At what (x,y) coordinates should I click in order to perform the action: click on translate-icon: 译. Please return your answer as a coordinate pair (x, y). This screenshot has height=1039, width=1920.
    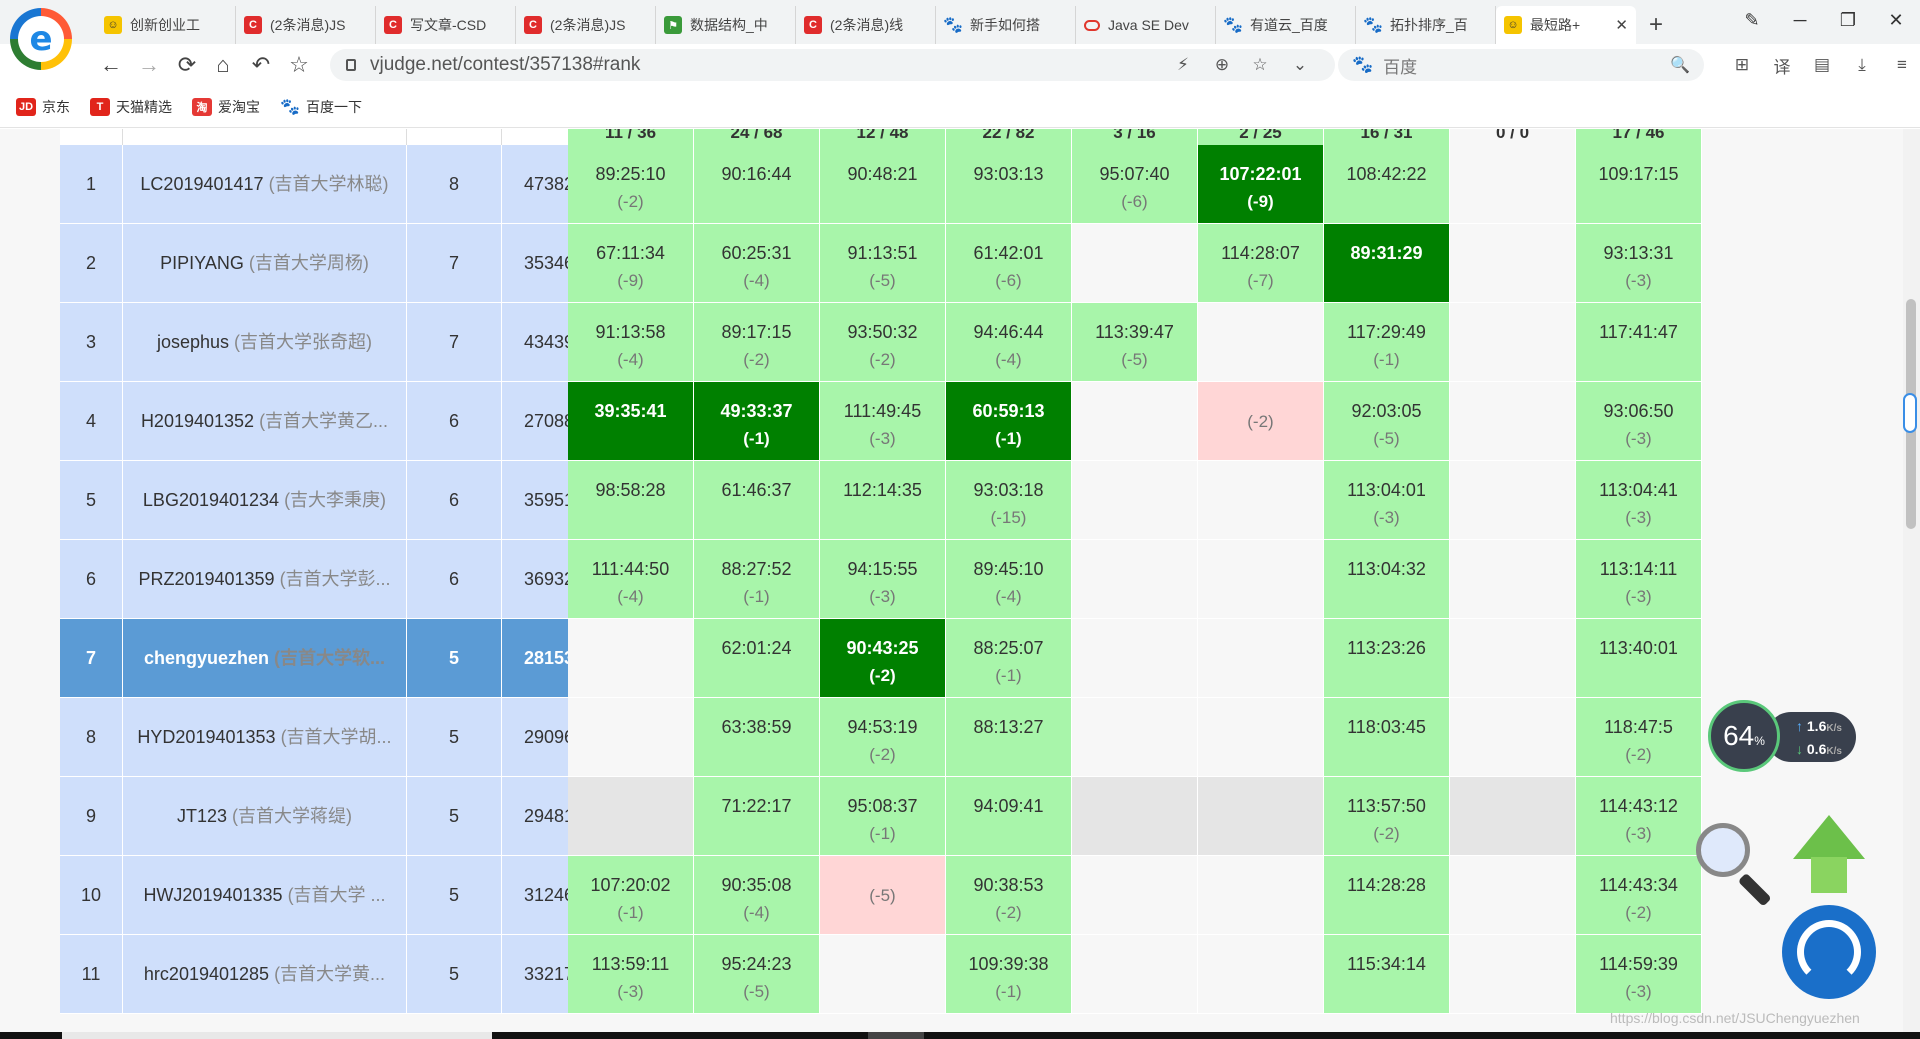
    Looking at the image, I should click on (1782, 65).